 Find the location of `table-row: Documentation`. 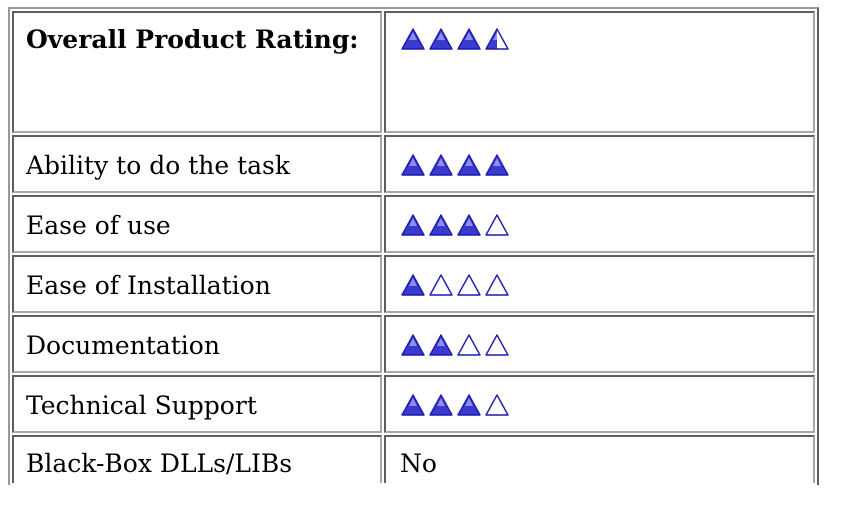

table-row: Documentation is located at coordinates (413, 344).